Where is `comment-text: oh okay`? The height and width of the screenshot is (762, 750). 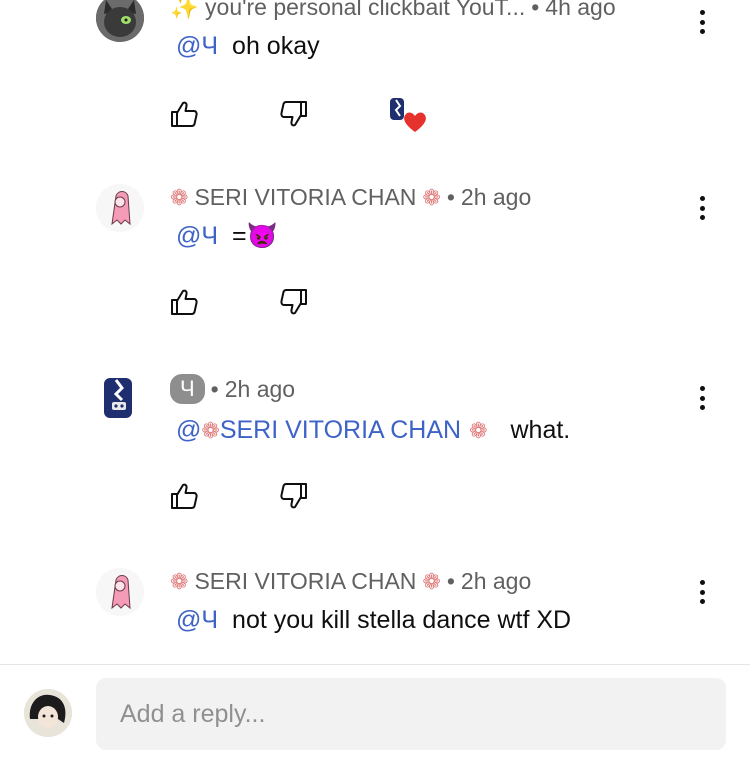
comment-text: oh okay is located at coordinates (276, 46).